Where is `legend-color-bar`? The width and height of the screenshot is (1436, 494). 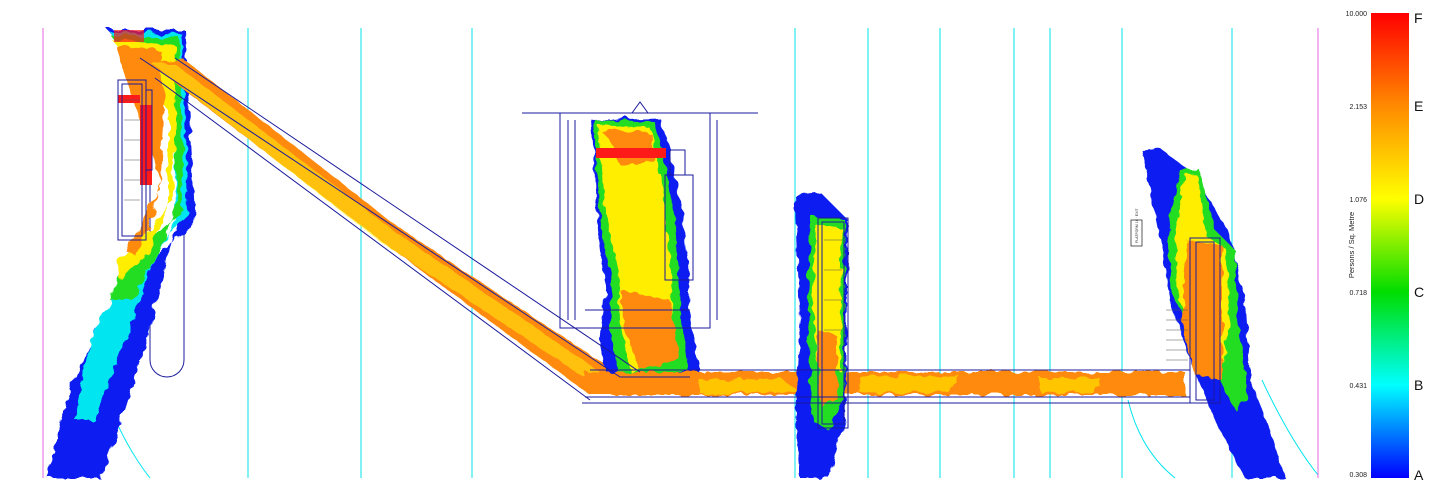
legend-color-bar is located at coordinates (1390, 245).